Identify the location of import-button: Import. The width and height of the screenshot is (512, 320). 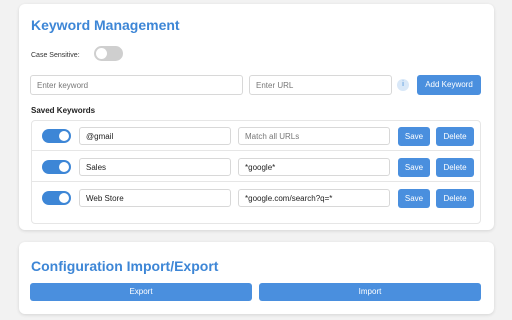
(370, 292).